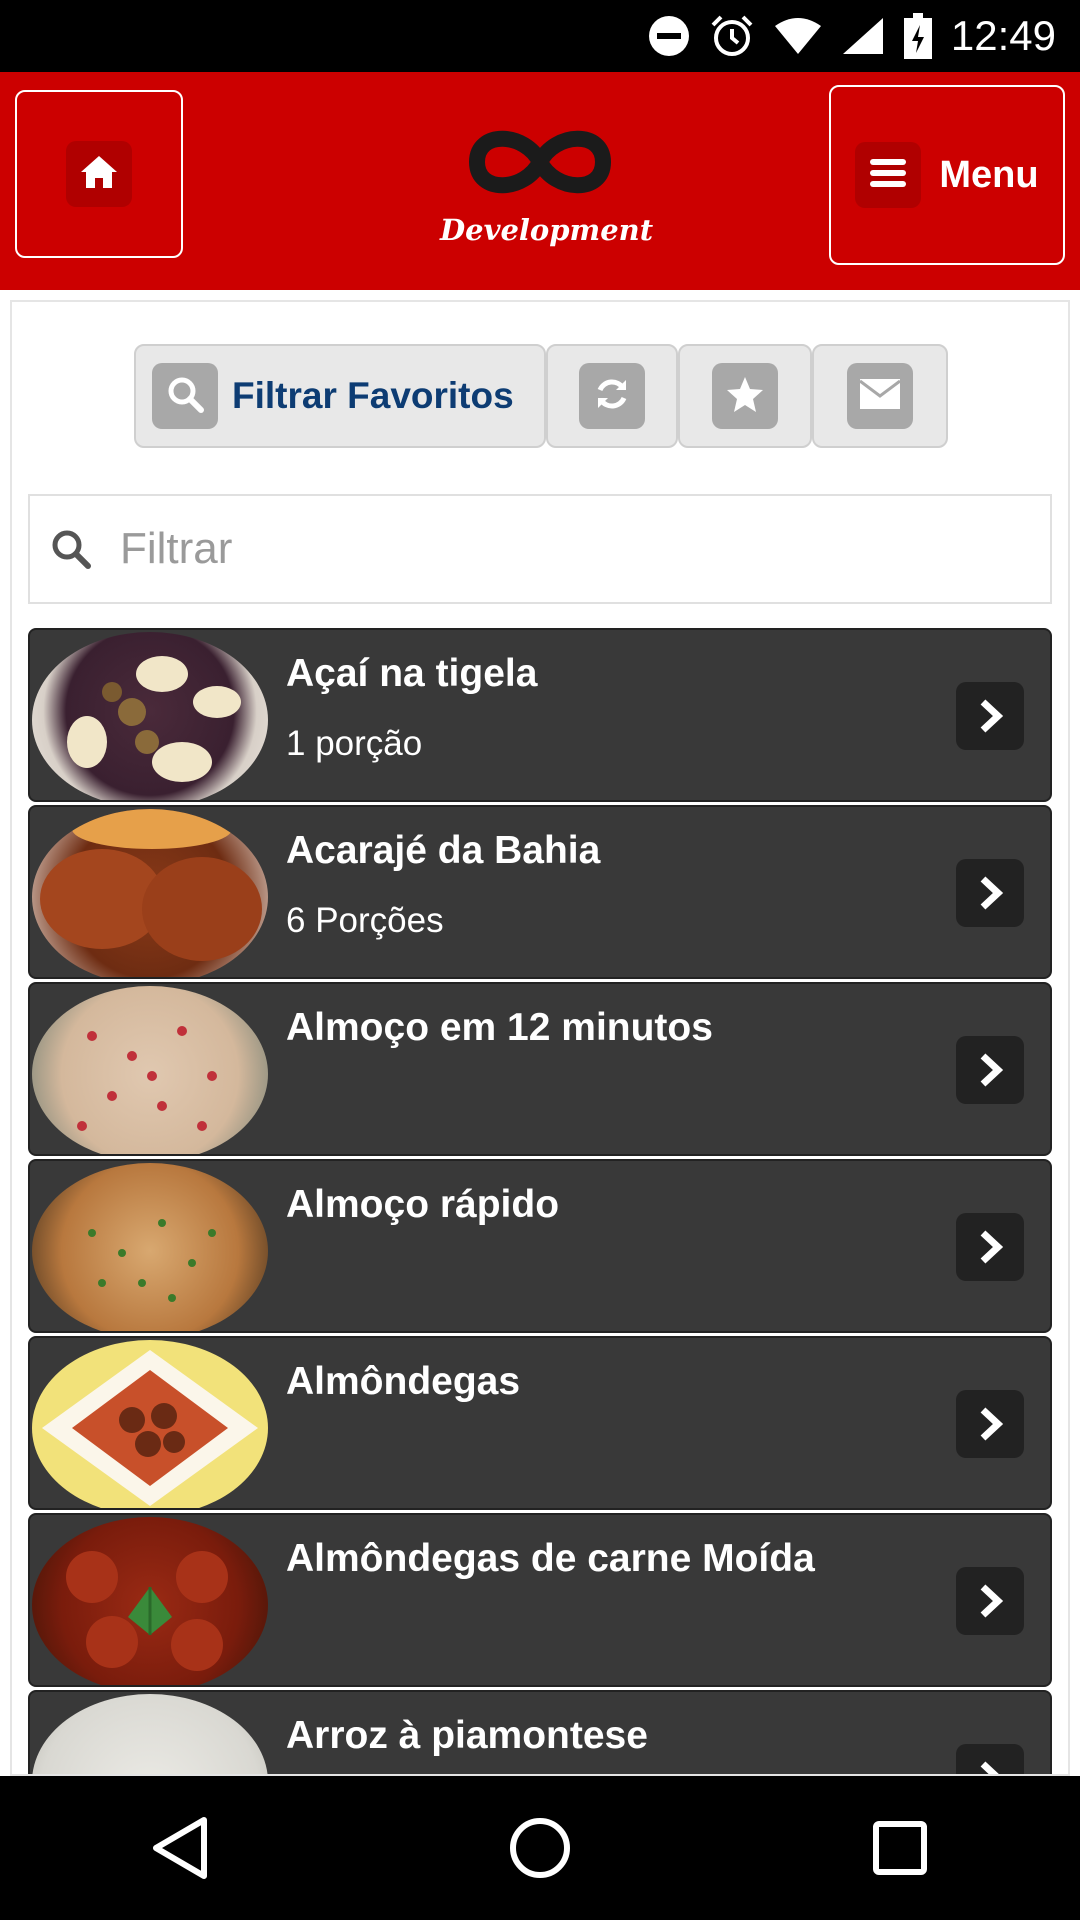 The width and height of the screenshot is (1080, 1920). I want to click on favorites-button, so click(745, 396).